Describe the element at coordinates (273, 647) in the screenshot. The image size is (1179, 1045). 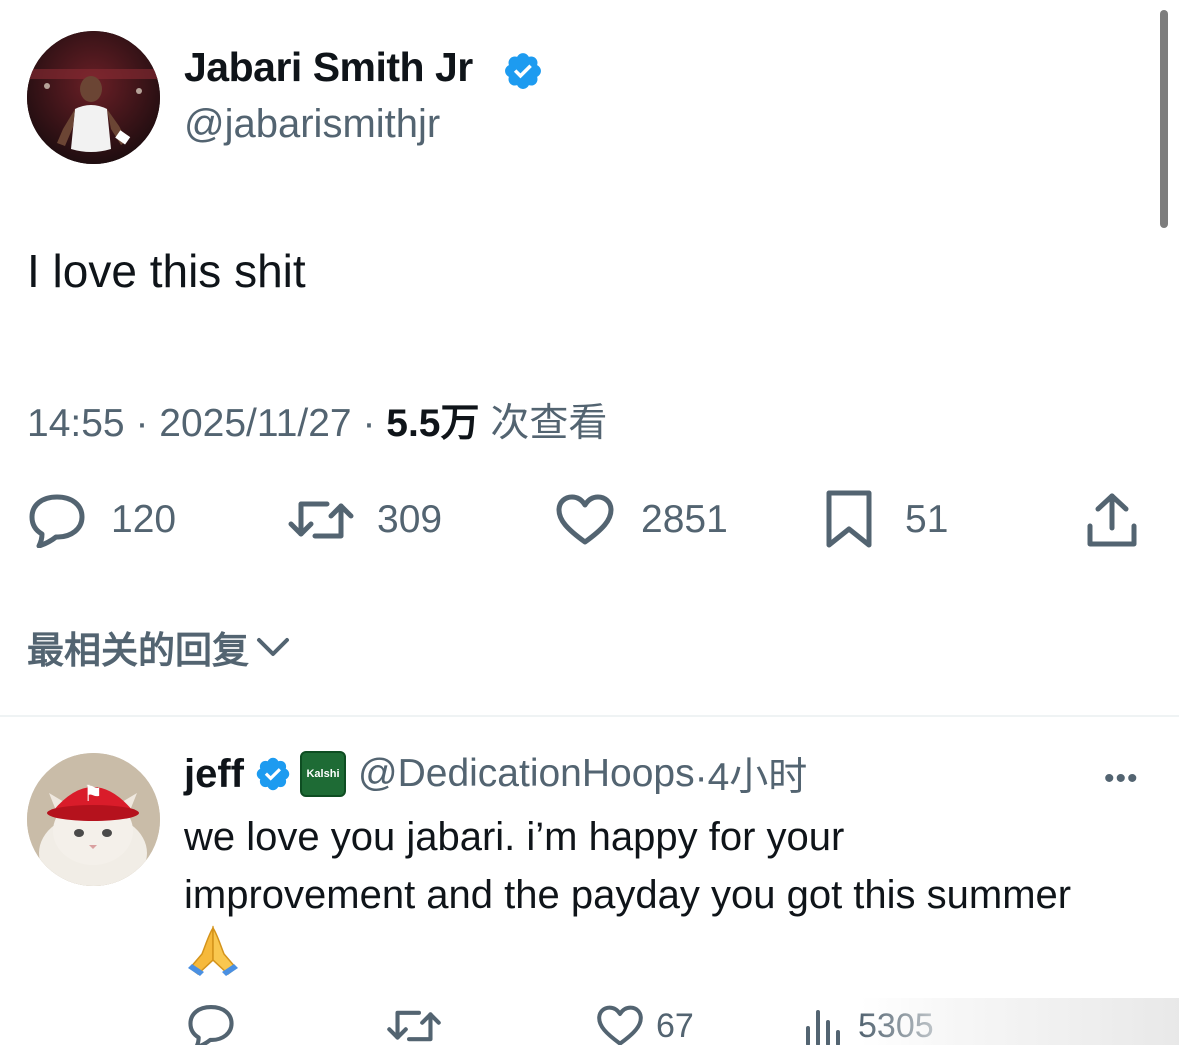
I see `chevron-down-icon` at that location.